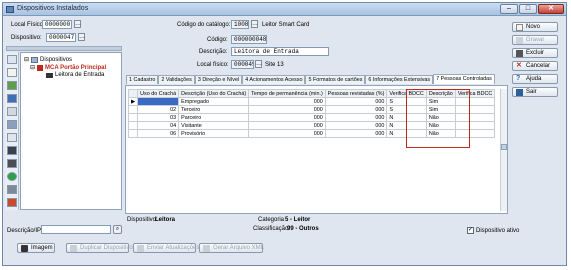 The width and height of the screenshot is (571, 270). What do you see at coordinates (509, 9) in the screenshot?
I see `minimize-button: –` at bounding box center [509, 9].